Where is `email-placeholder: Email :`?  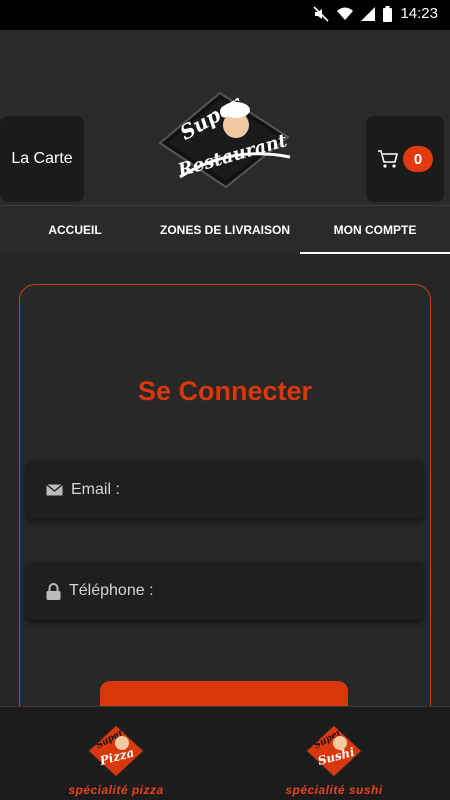
email-placeholder: Email : is located at coordinates (95, 489).